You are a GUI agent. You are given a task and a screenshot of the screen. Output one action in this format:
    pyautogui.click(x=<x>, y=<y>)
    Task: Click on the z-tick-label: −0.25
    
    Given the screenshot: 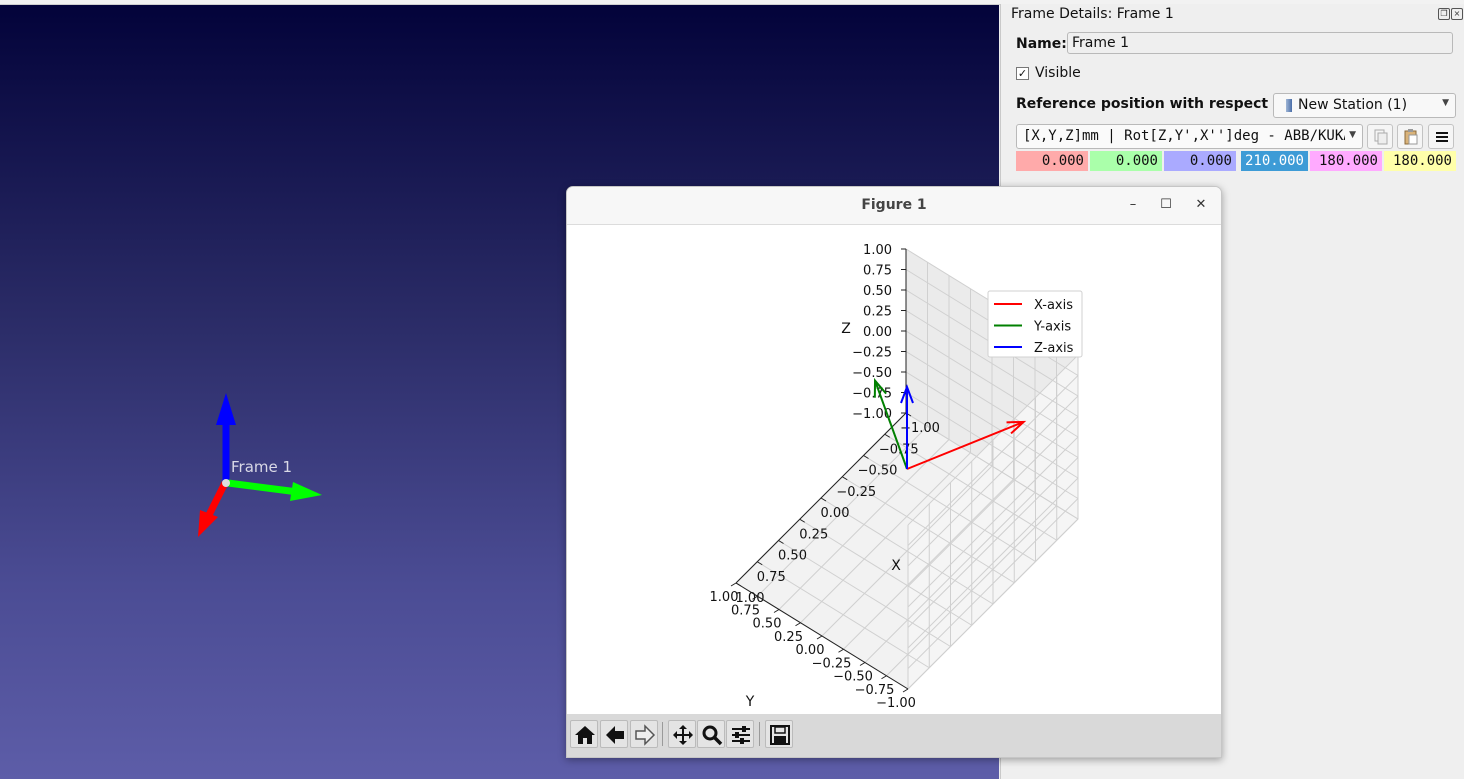 What is the action you would take?
    pyautogui.click(x=872, y=353)
    